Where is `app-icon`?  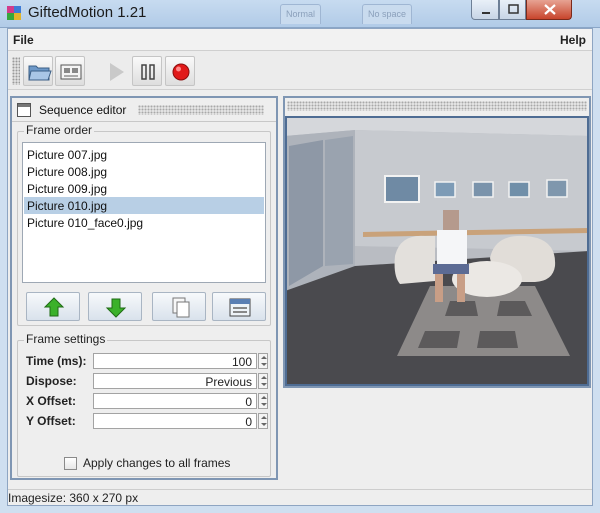
app-icon is located at coordinates (14, 13).